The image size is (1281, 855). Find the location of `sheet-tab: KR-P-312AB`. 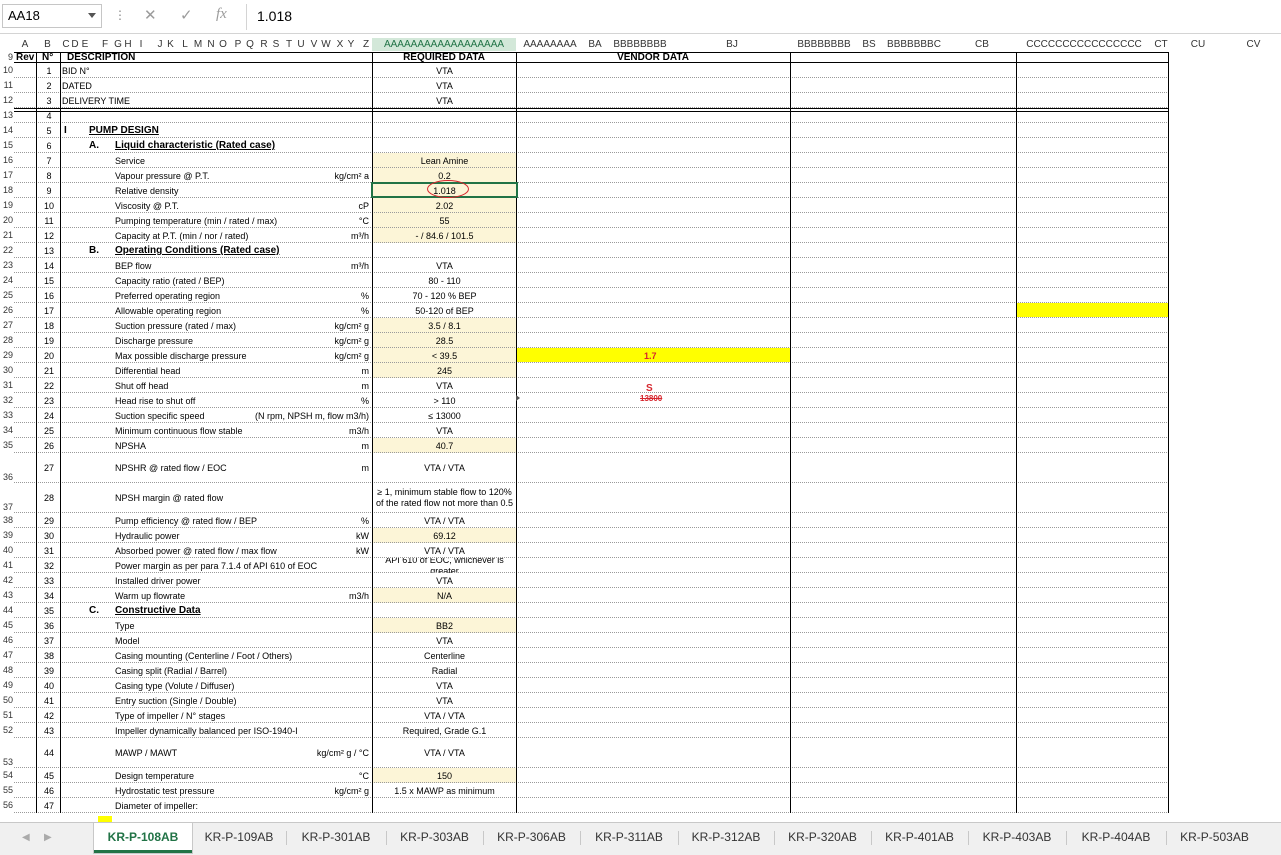

sheet-tab: KR-P-312AB is located at coordinates (726, 838).